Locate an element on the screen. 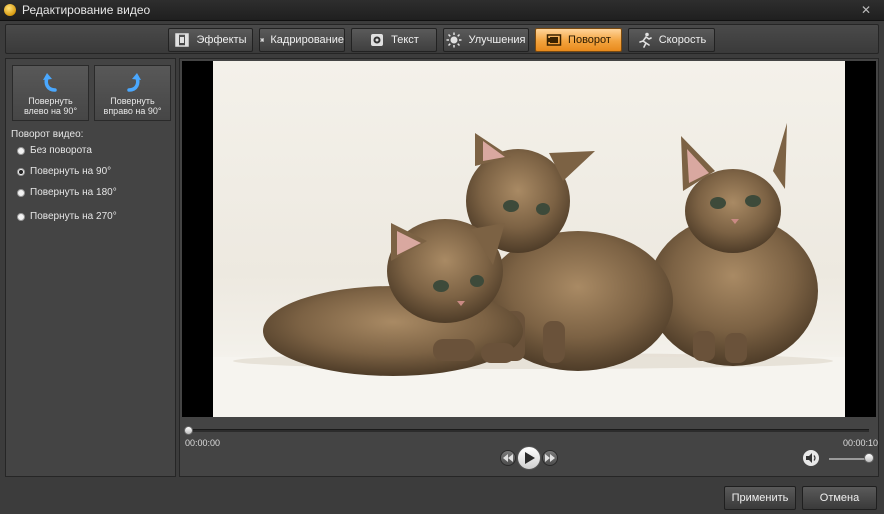 The width and height of the screenshot is (884, 514). next-button is located at coordinates (550, 458).